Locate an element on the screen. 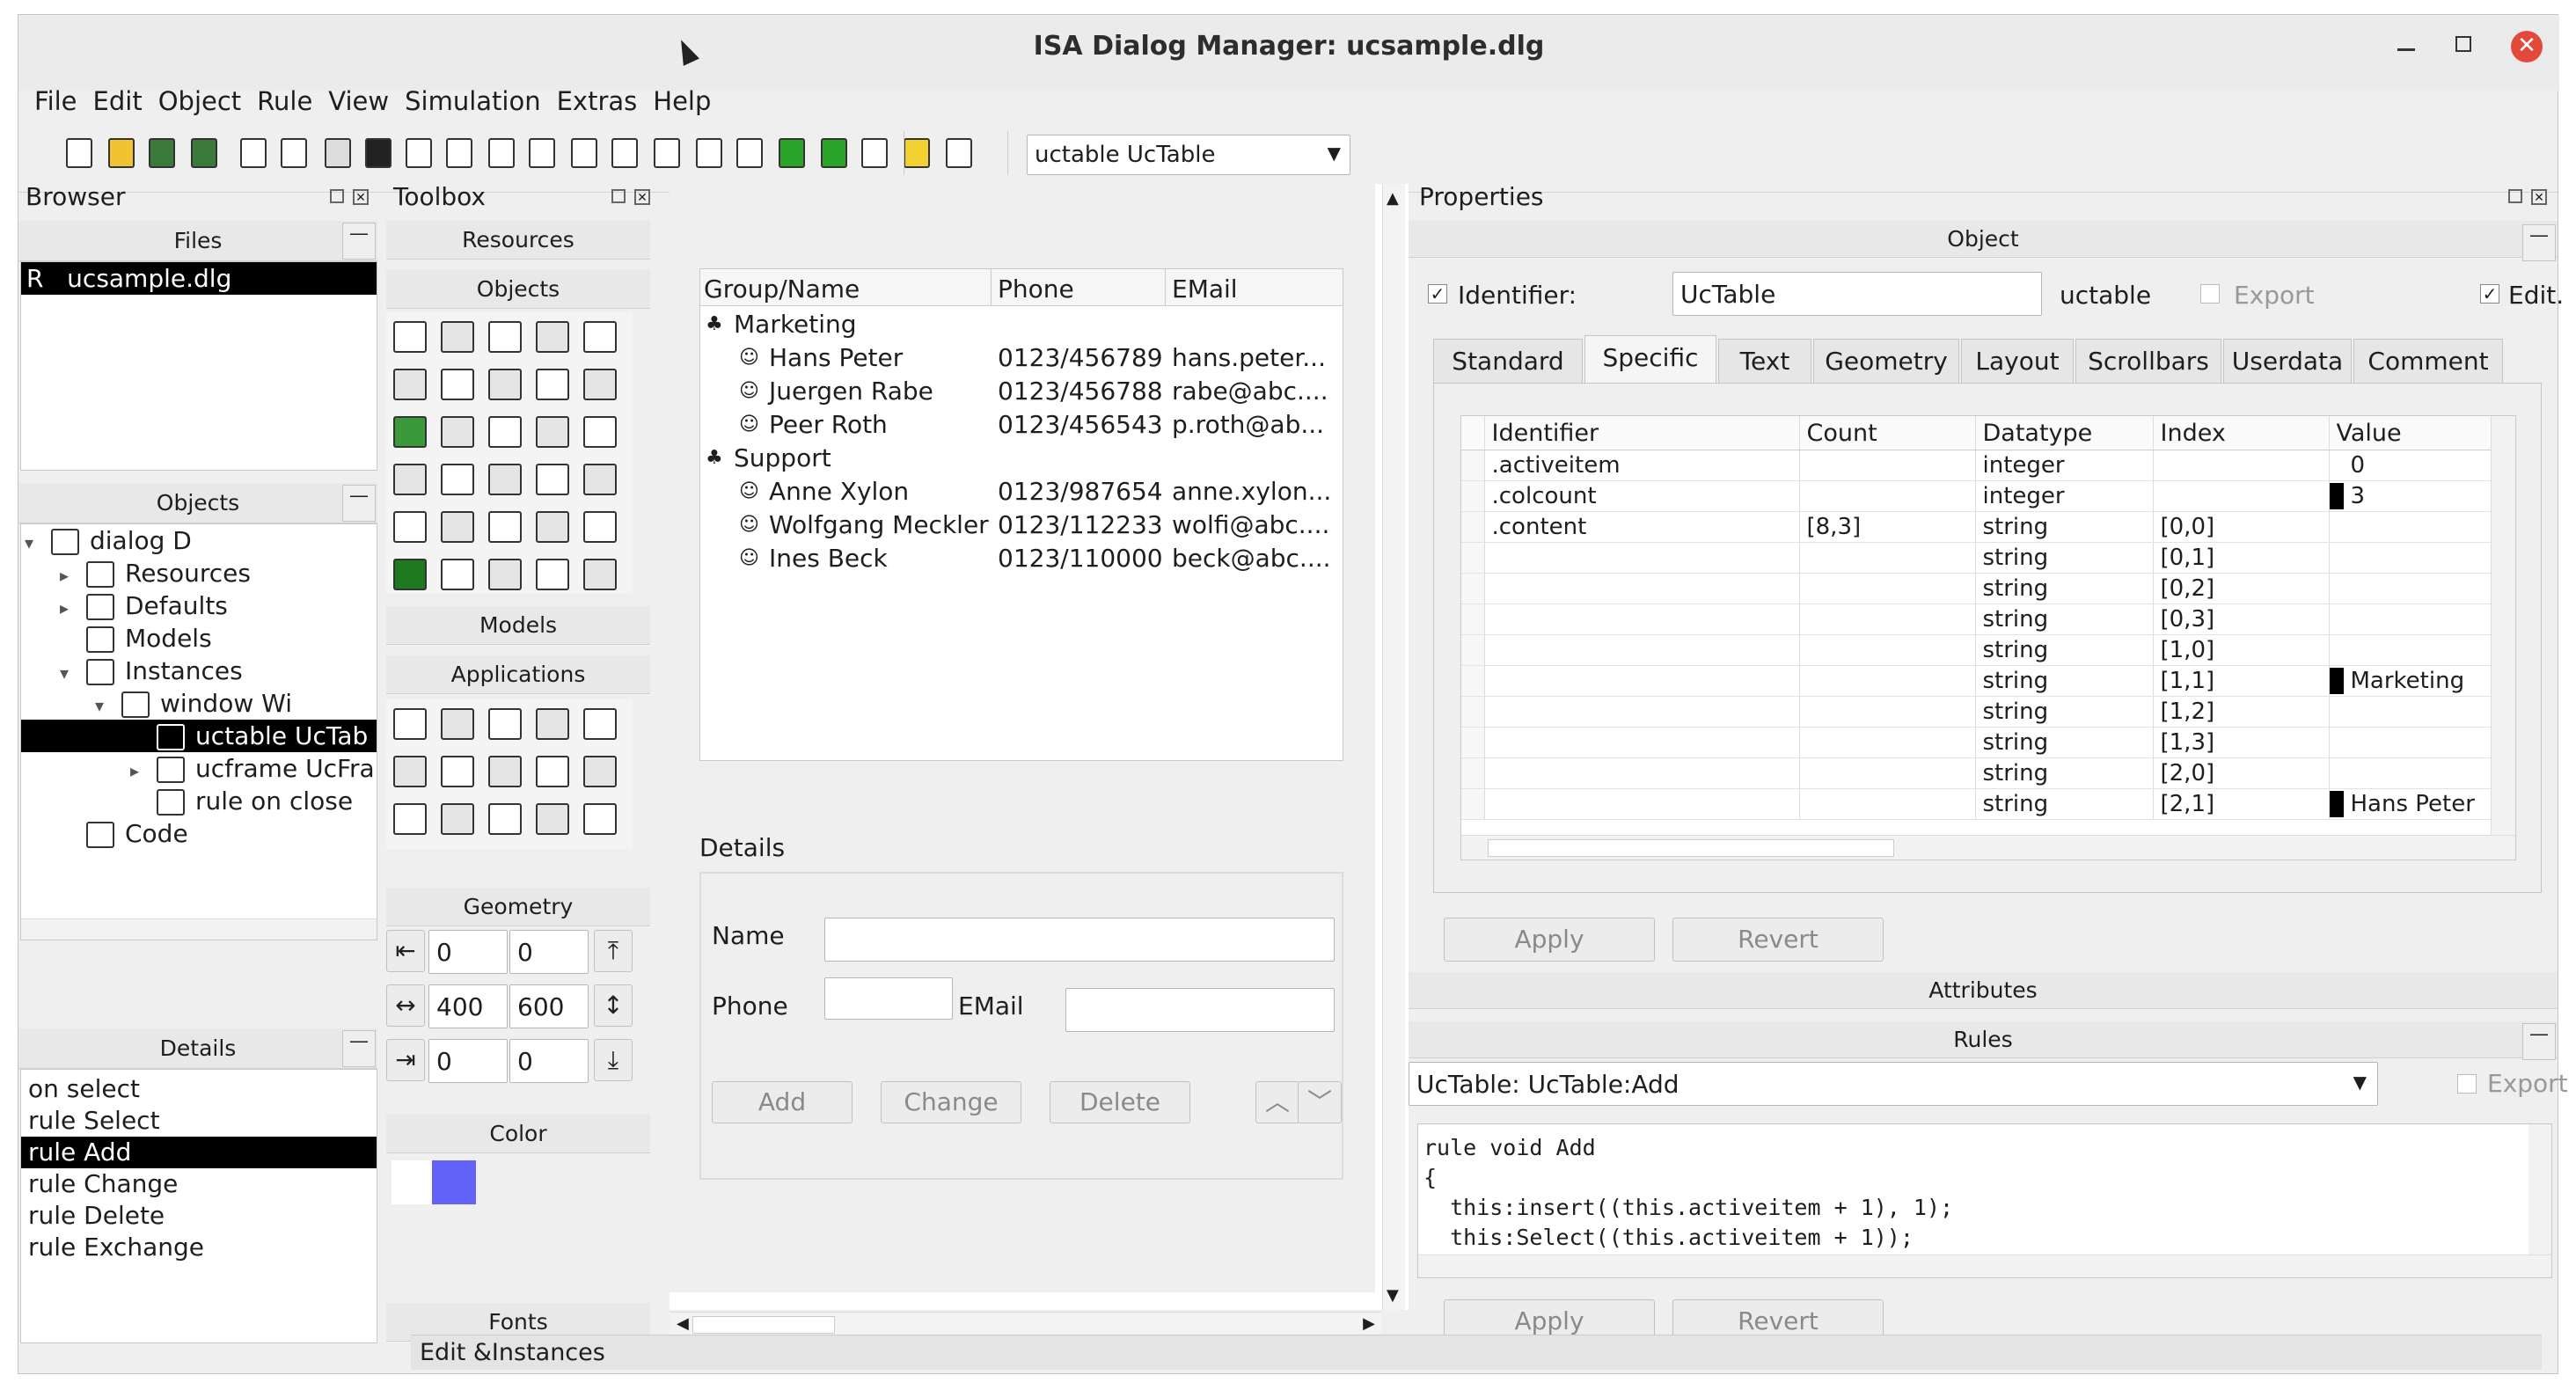 This screenshot has width=2576, height=1390. float-icon is located at coordinates (337, 196).